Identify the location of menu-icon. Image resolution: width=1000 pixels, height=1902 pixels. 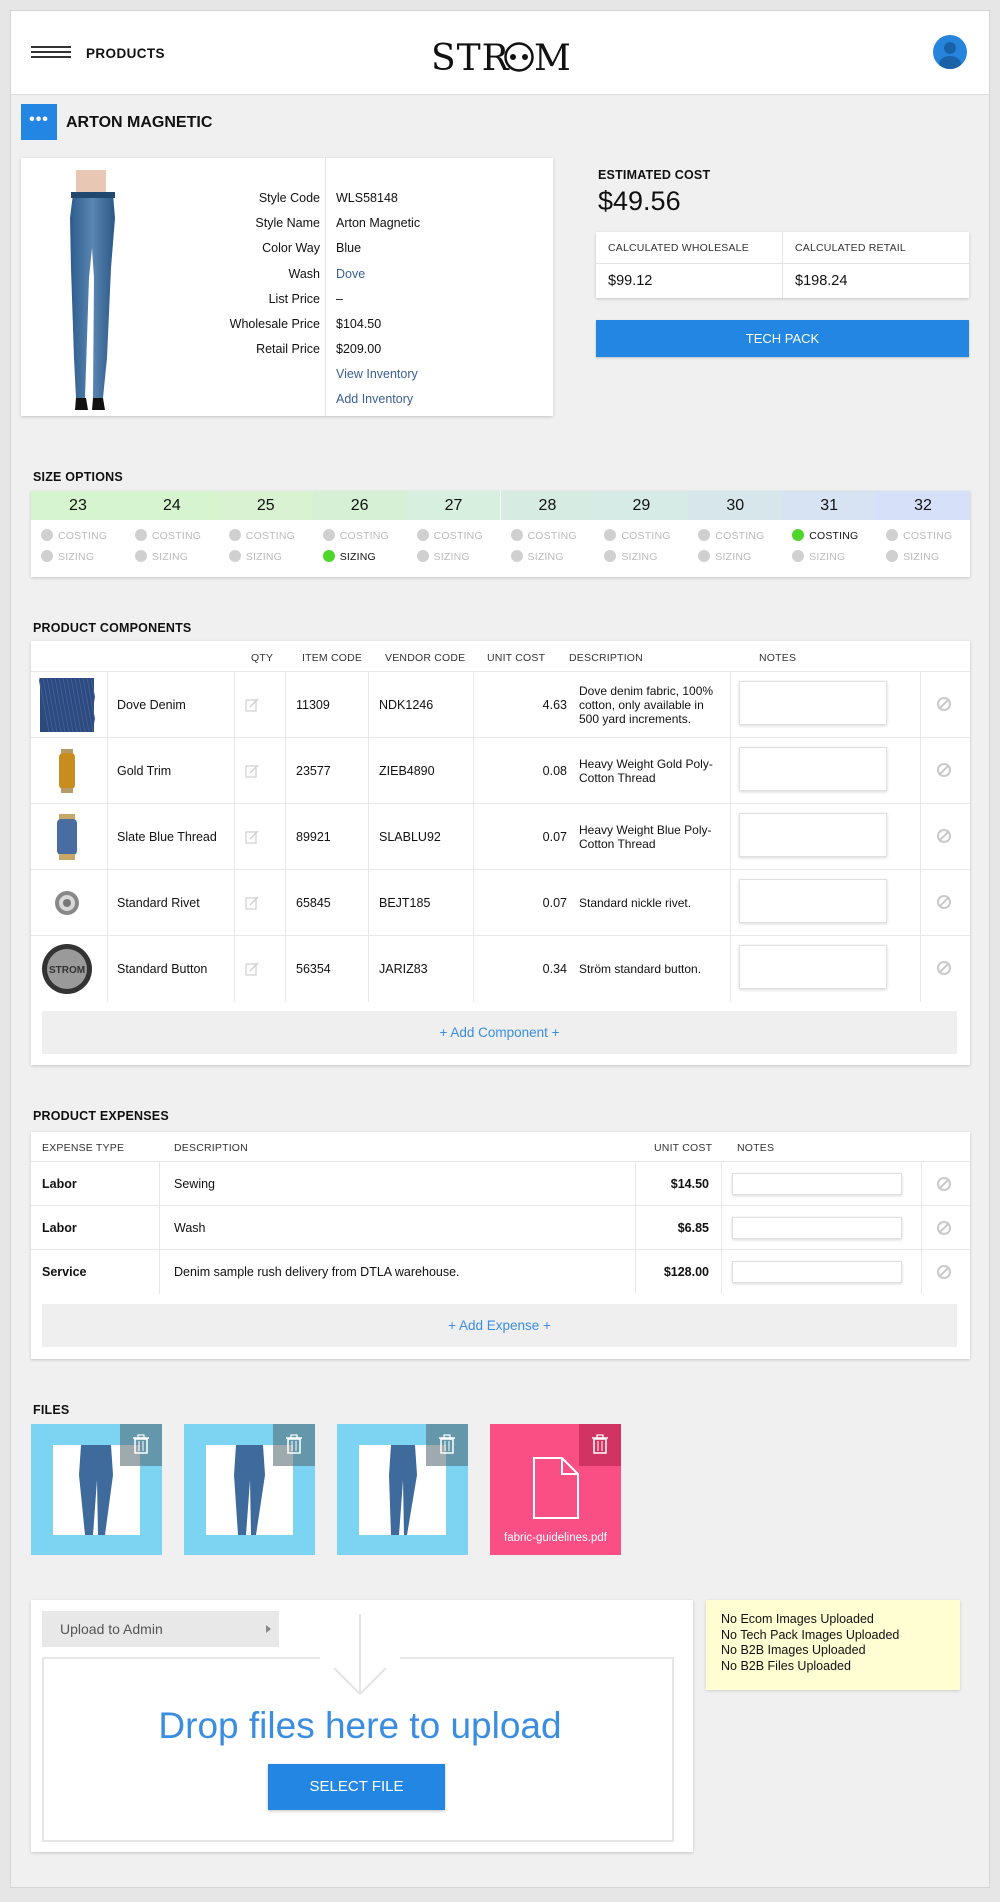
(51, 54).